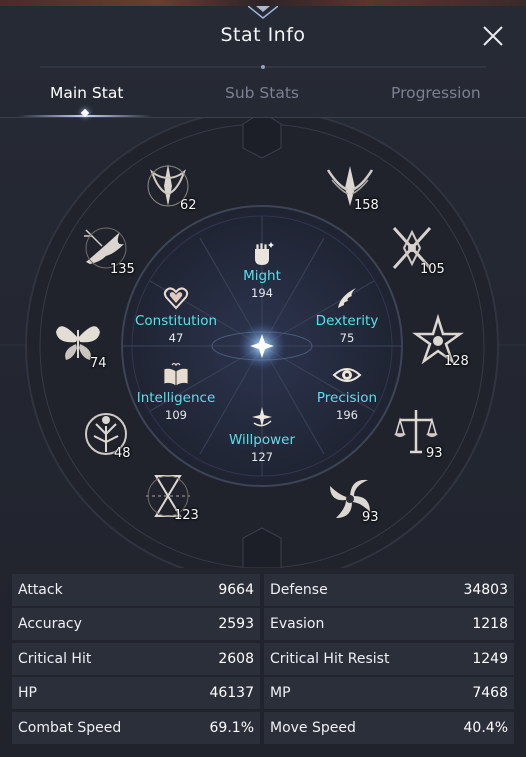  Describe the element at coordinates (236, 590) in the screenshot. I see `stat-number: 9664` at that location.